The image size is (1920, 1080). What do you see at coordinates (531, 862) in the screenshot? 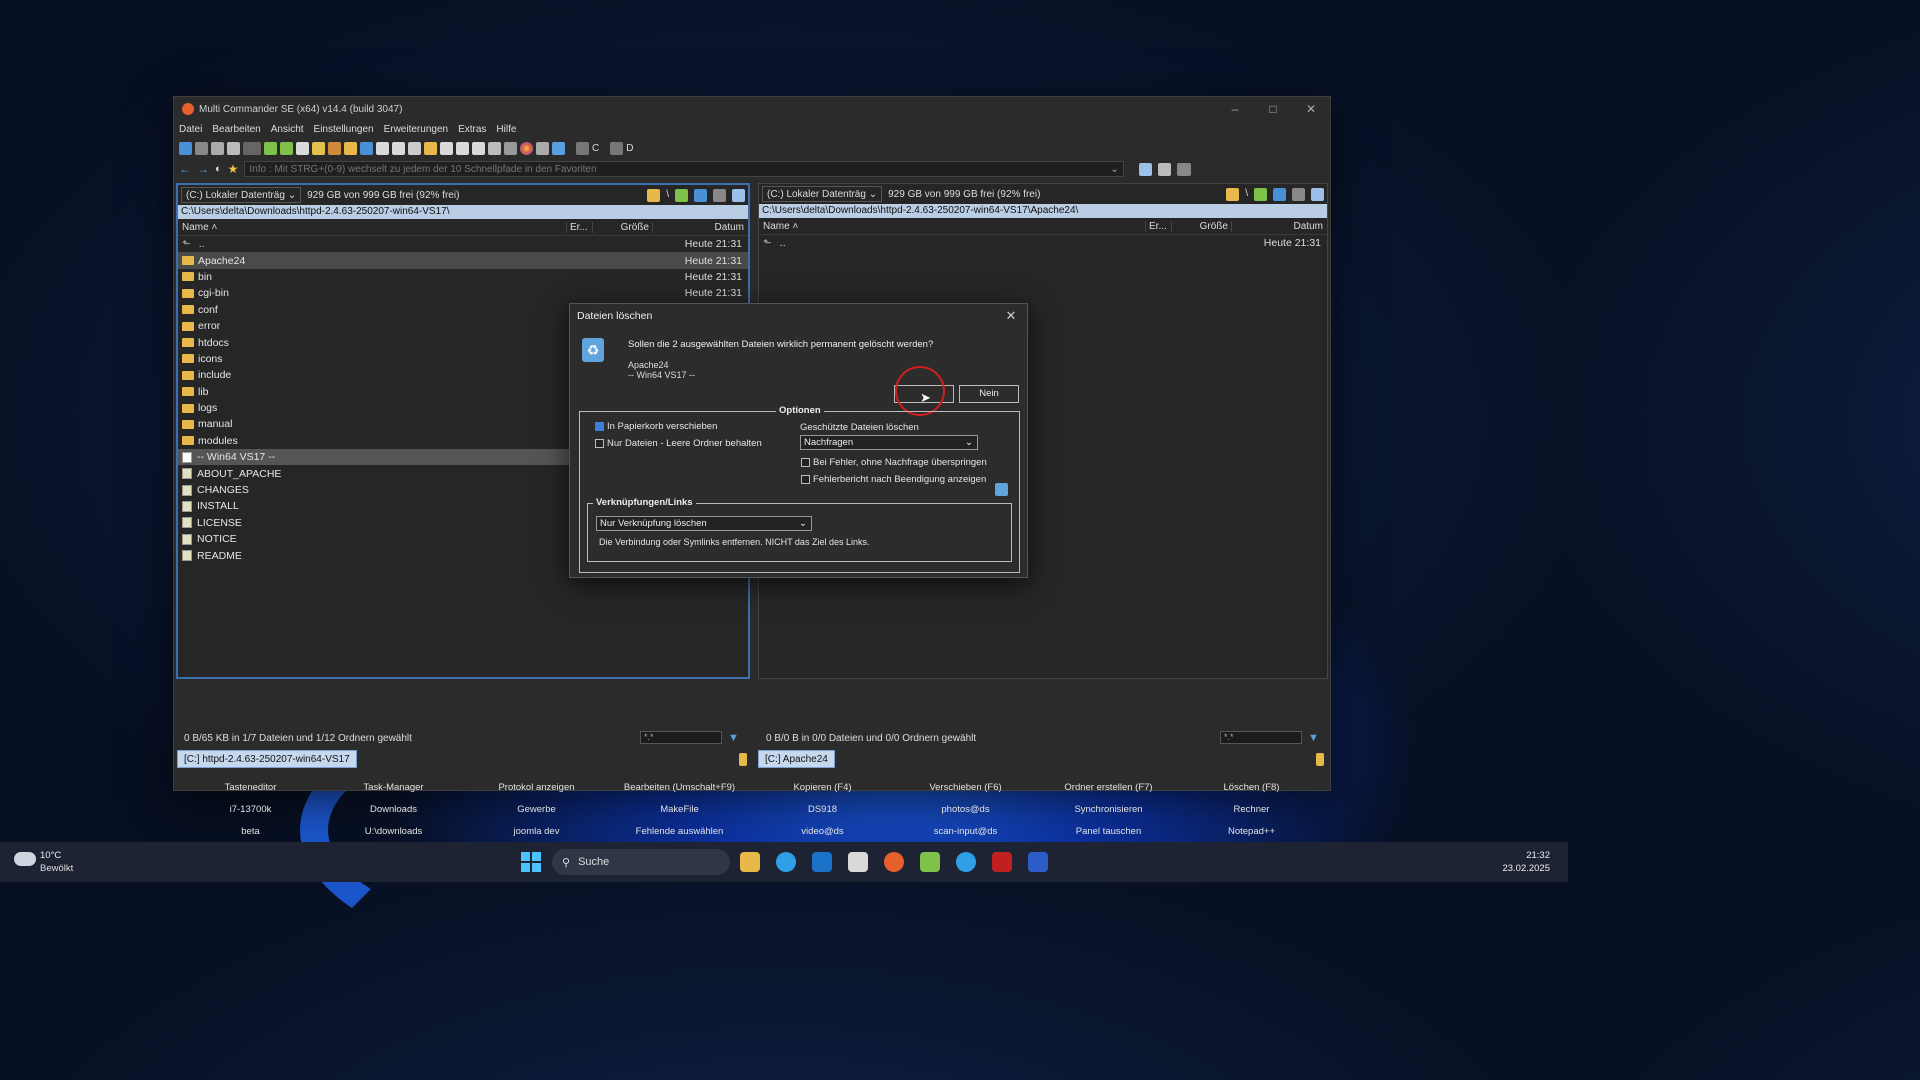
I see `windows-start-icon` at bounding box center [531, 862].